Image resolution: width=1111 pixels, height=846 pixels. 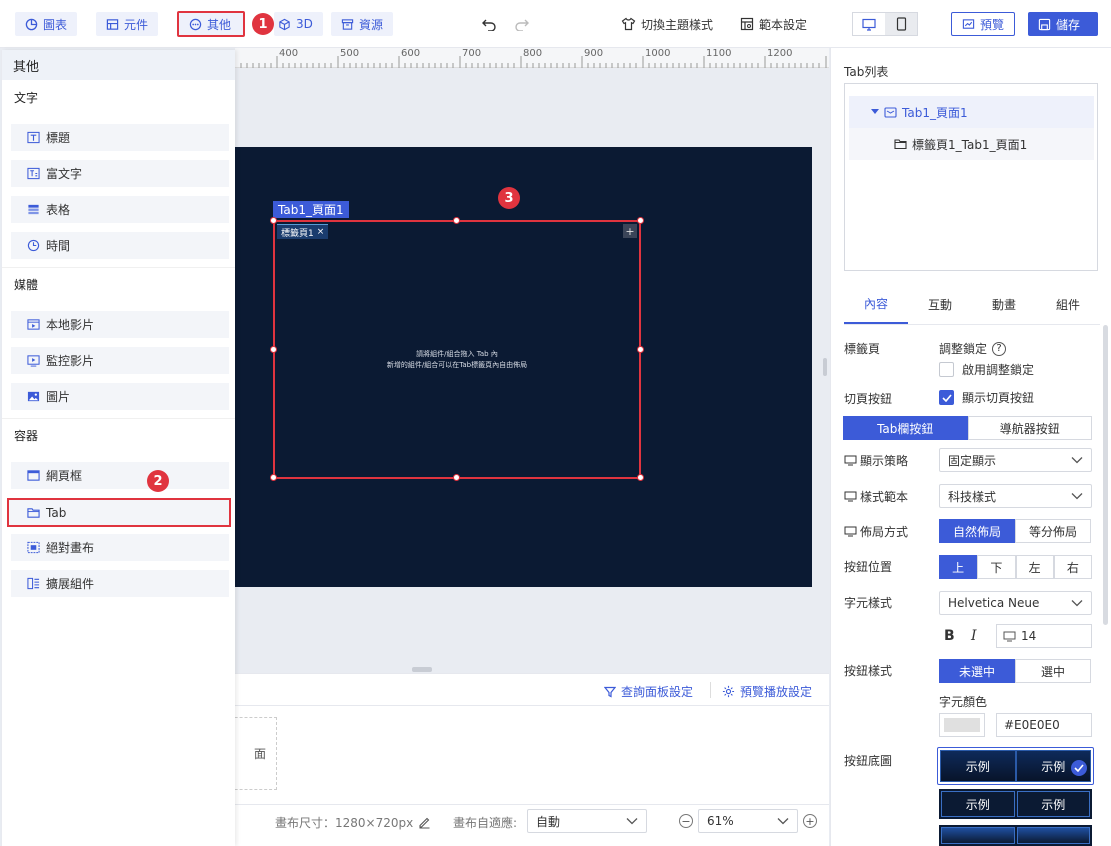 What do you see at coordinates (996, 567) in the screenshot?
I see `position-bottom-option: 下` at bounding box center [996, 567].